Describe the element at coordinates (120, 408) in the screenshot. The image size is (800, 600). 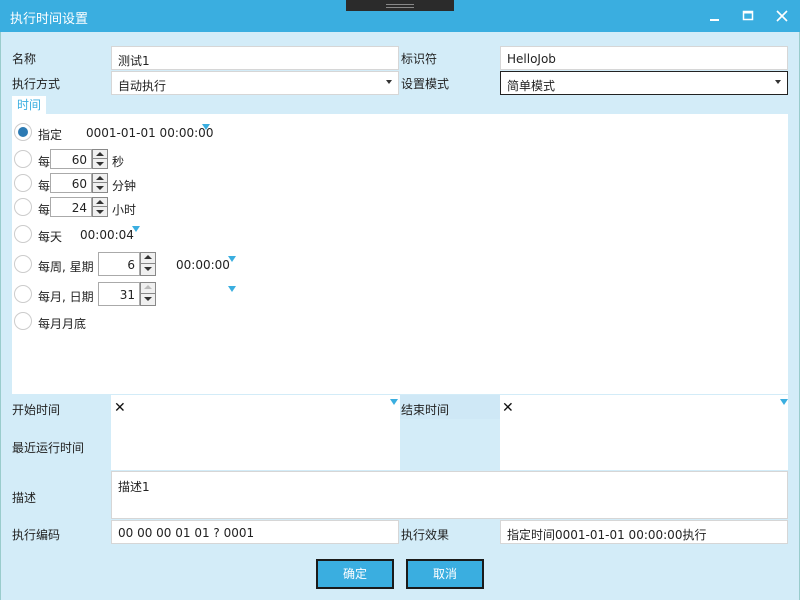
I see `clear-start-icon: ✕` at that location.